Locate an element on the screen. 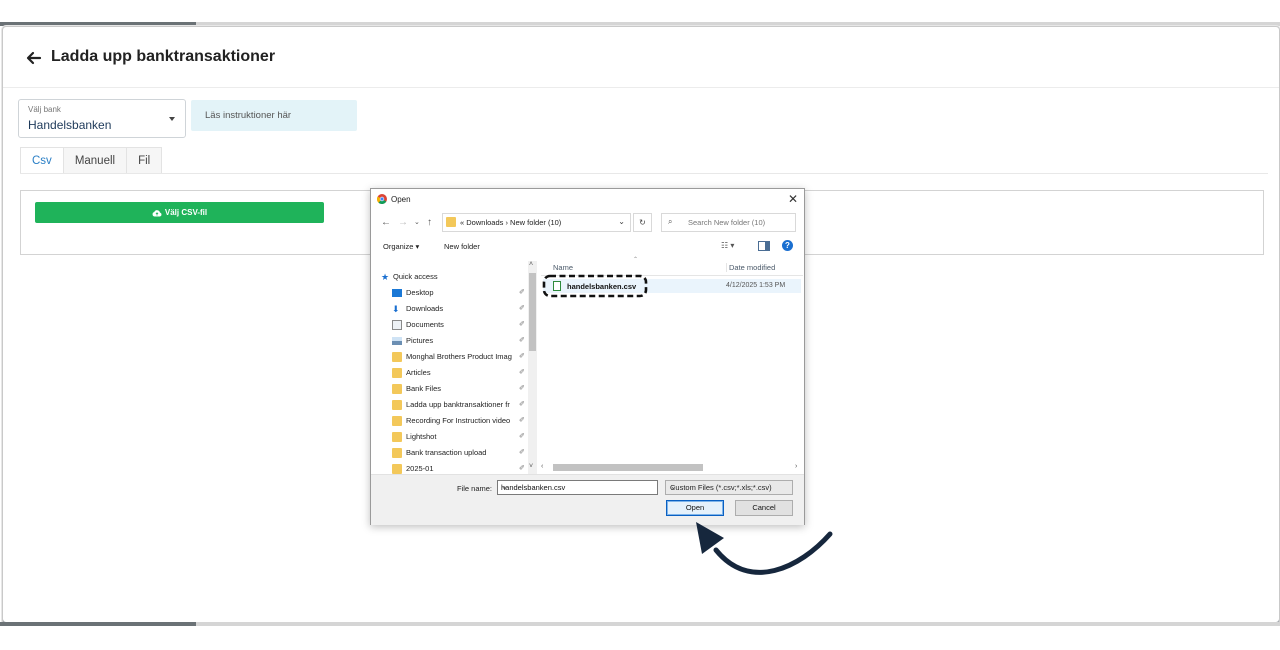  open-button: Open is located at coordinates (695, 508).